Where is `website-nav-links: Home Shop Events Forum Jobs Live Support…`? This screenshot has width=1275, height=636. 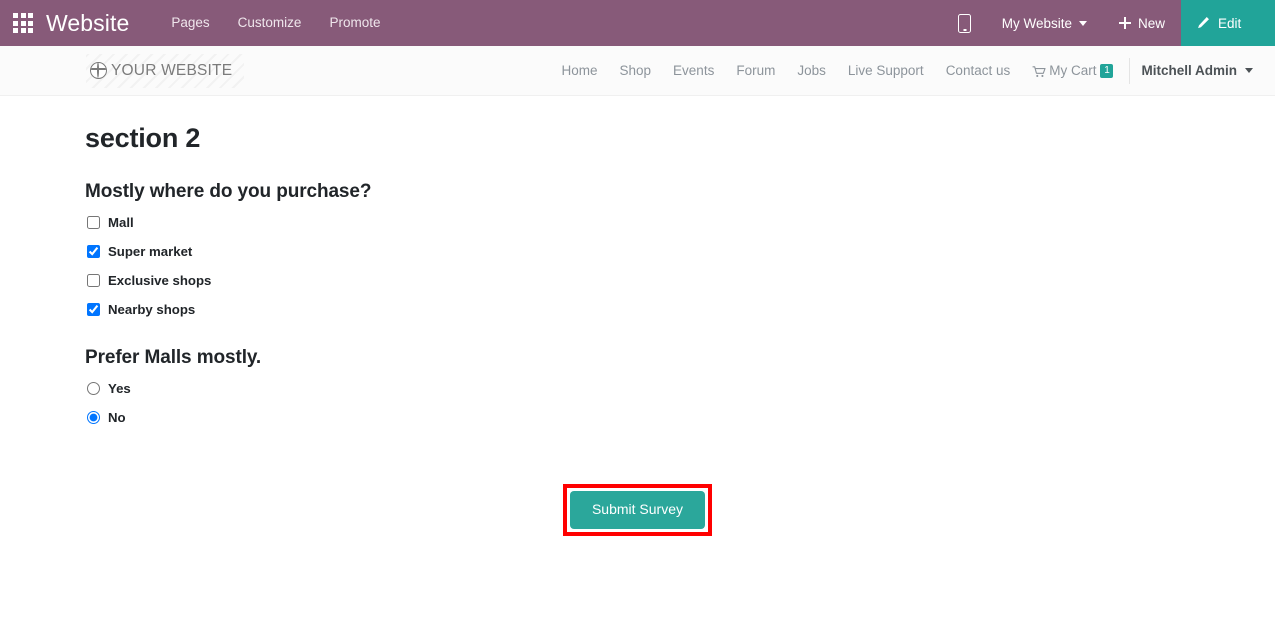 website-nav-links: Home Shop Events Forum Jobs Live Support… is located at coordinates (904, 70).